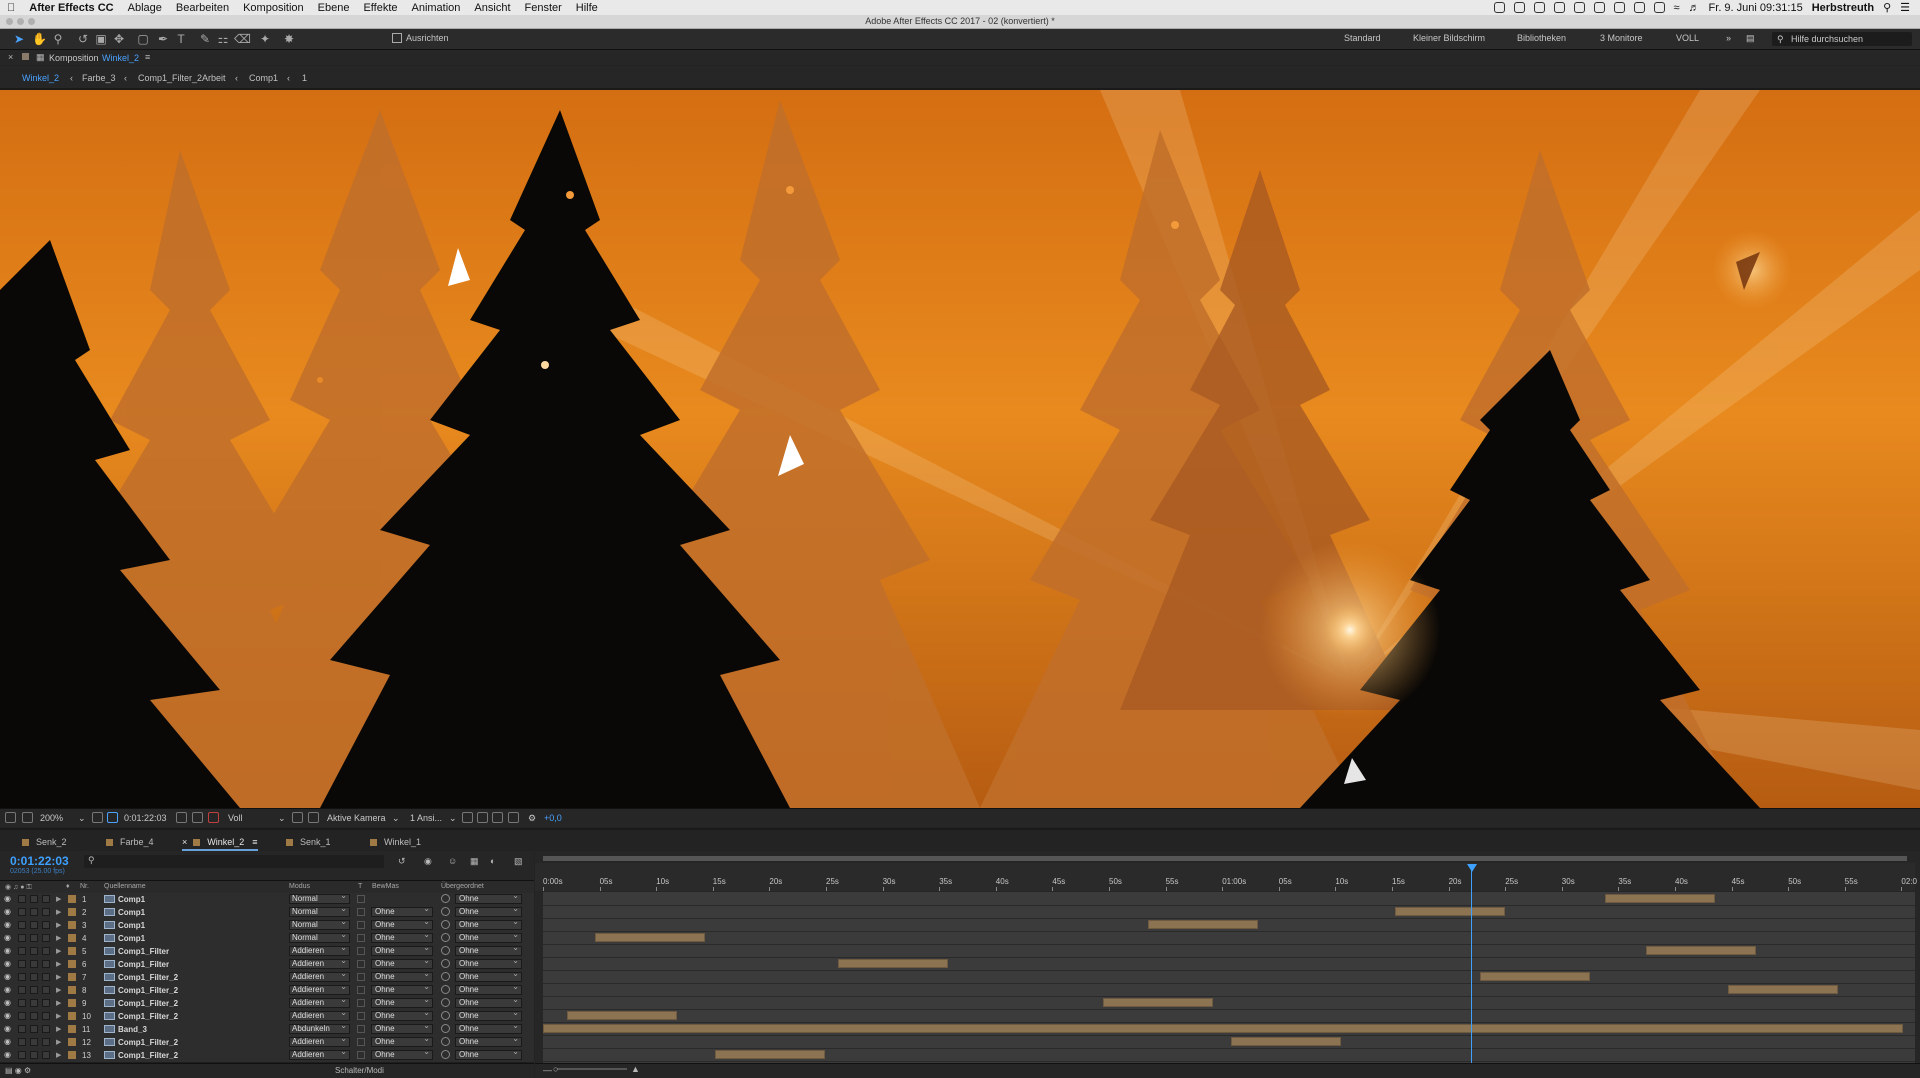  What do you see at coordinates (19, 39) in the screenshot?
I see `selection-tool-icon: ➤` at bounding box center [19, 39].